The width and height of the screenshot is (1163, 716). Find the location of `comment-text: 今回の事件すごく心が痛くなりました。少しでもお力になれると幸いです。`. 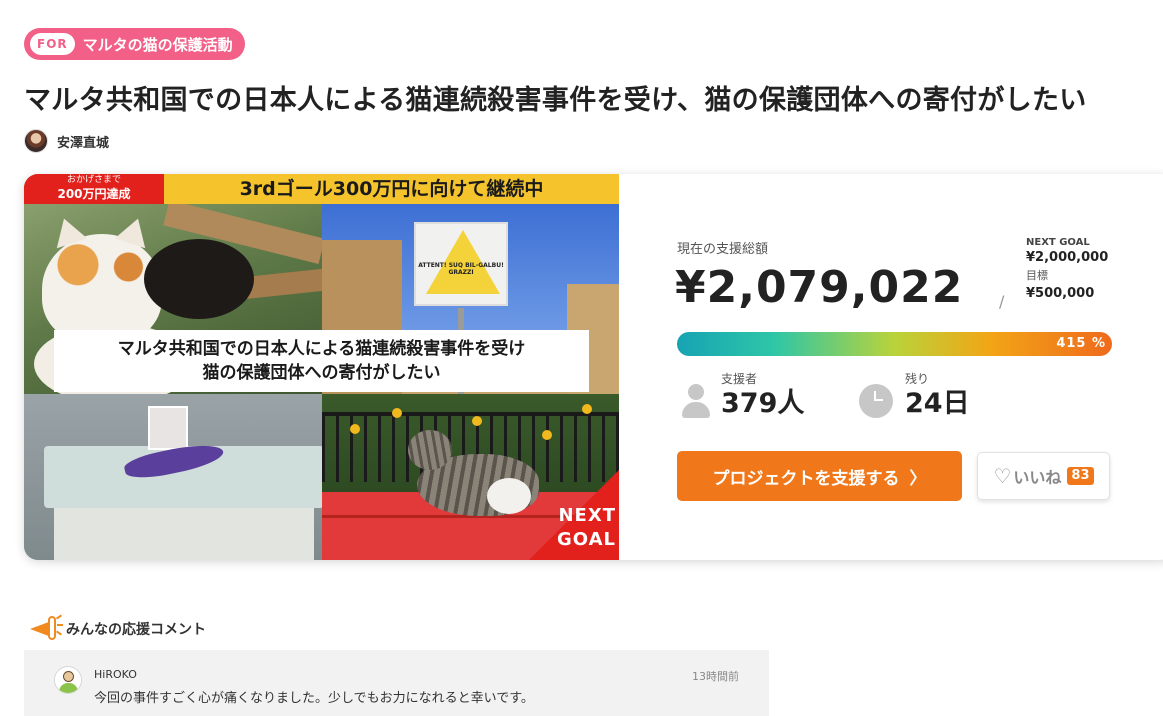

comment-text: 今回の事件すごく心が痛くなりました。少しでもお力になれると幸いです。 is located at coordinates (314, 698).